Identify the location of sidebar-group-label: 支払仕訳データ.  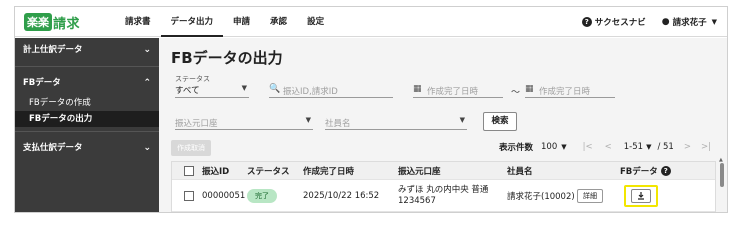
(53, 148).